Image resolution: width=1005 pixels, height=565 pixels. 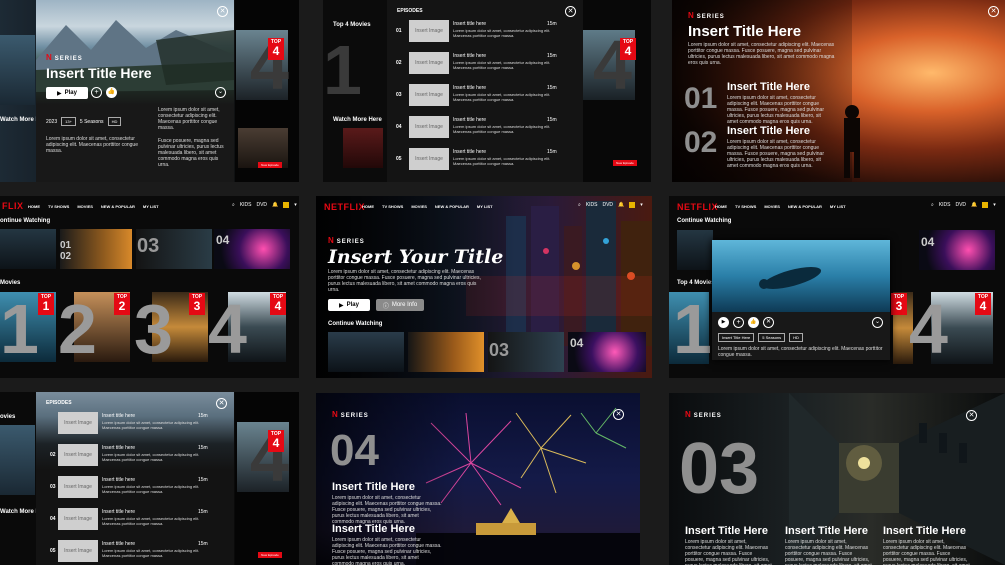 What do you see at coordinates (723, 322) in the screenshot?
I see `play-icon: ▶` at bounding box center [723, 322].